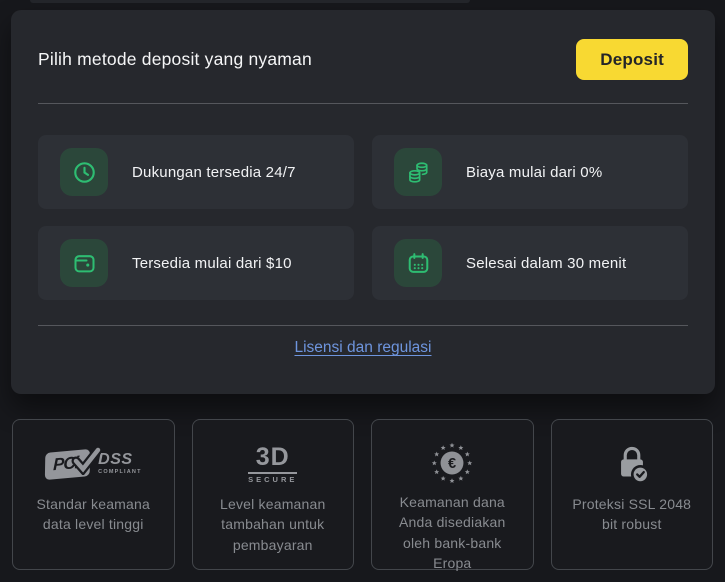  What do you see at coordinates (632, 464) in the screenshot?
I see `lock-check-icon` at bounding box center [632, 464].